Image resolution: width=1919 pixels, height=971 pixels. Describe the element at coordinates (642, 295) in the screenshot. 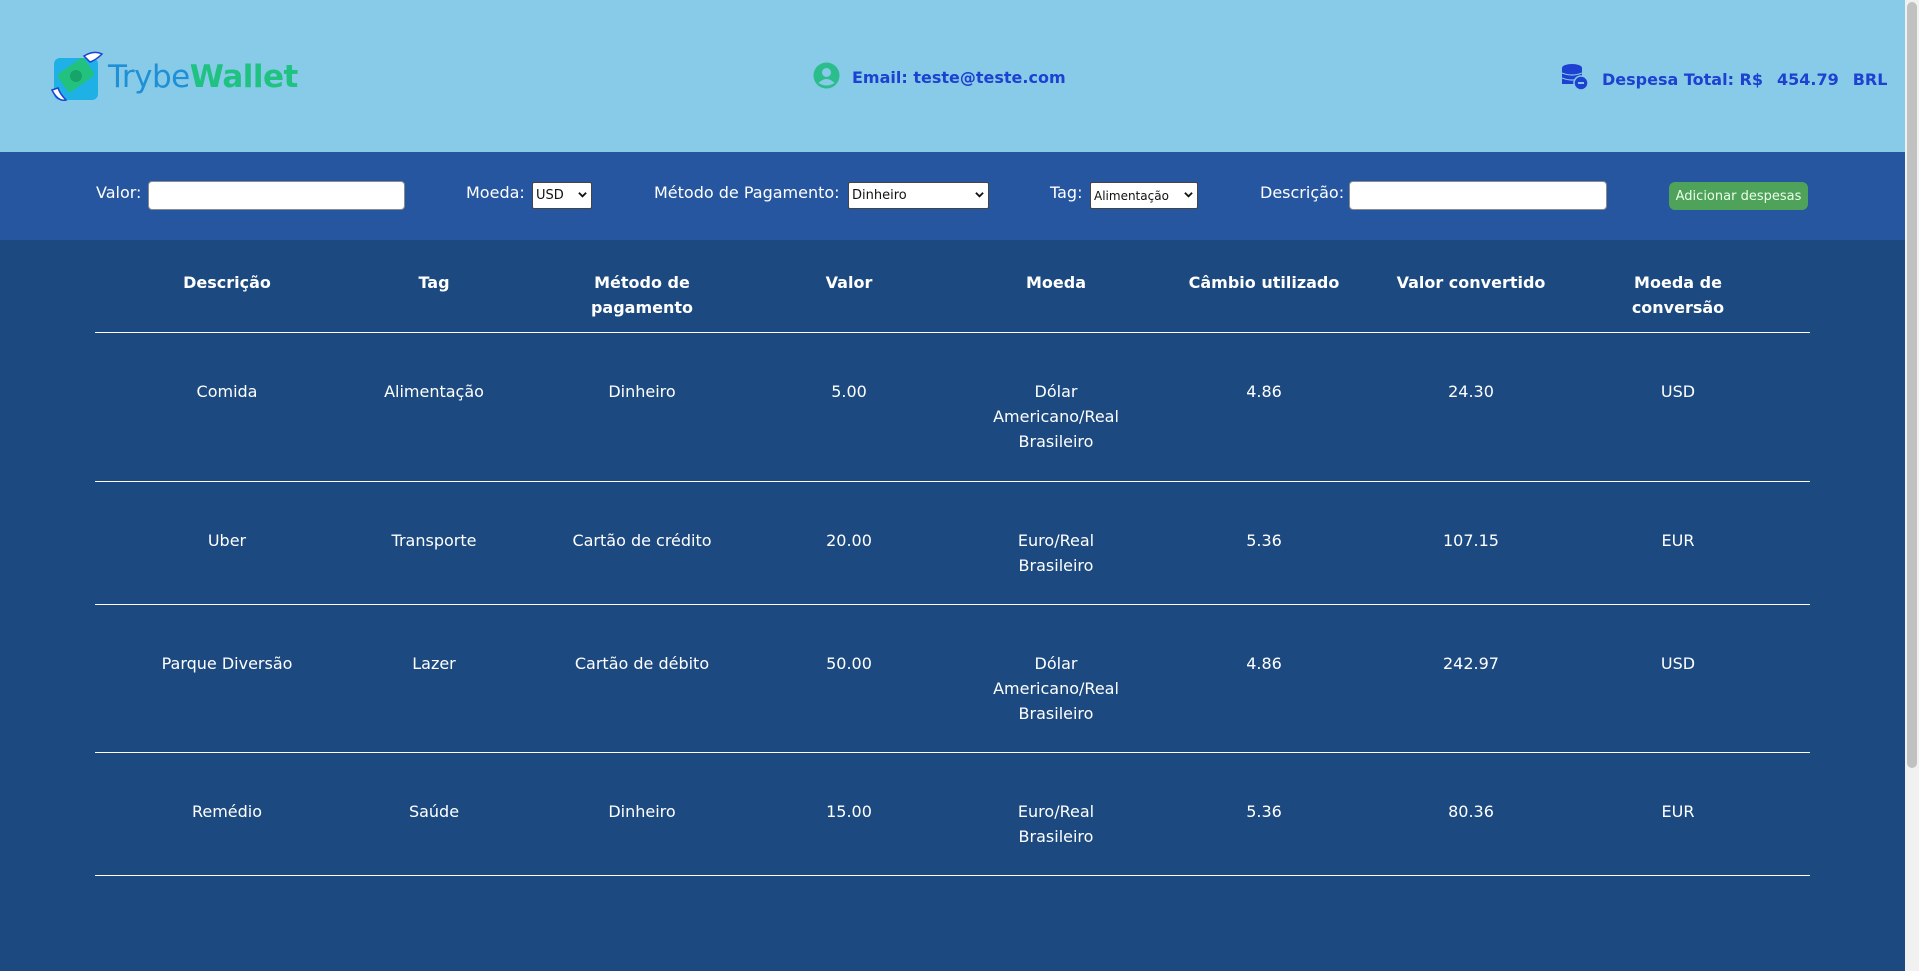

I see `header-metodo: Método de pagamento` at that location.